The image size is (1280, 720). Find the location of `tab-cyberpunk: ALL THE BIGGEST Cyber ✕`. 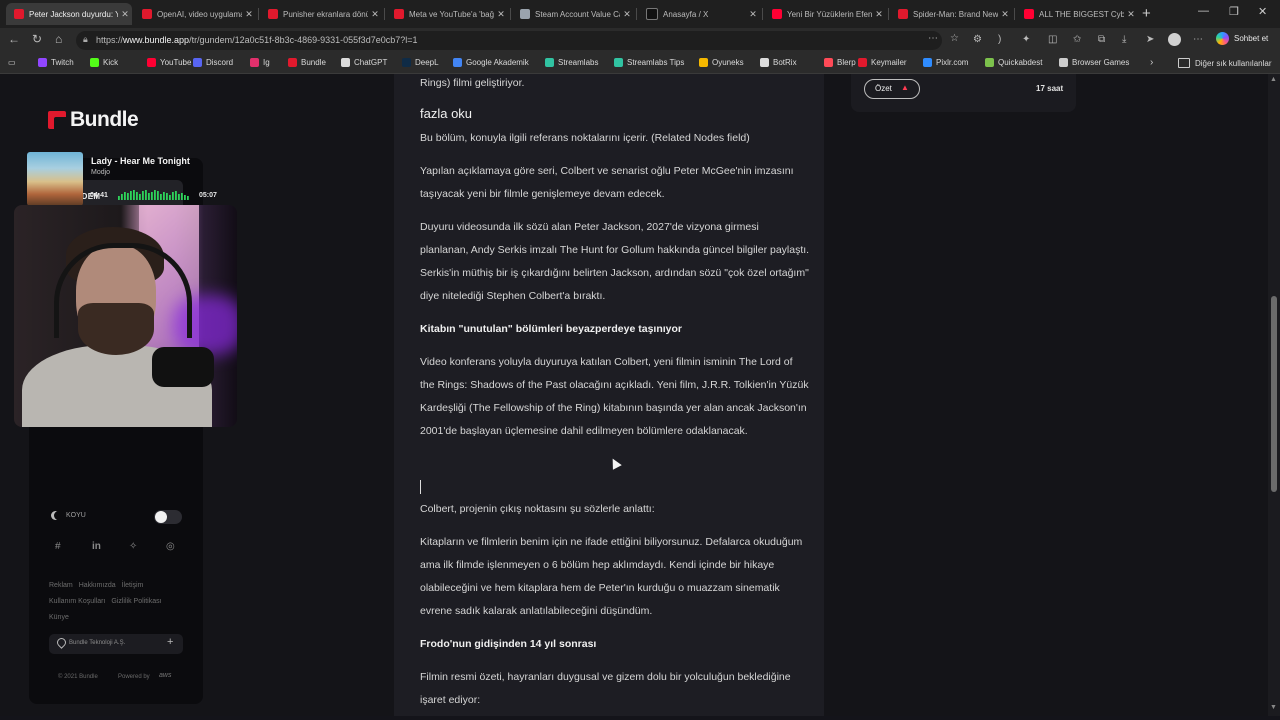

tab-cyberpunk: ALL THE BIGGEST Cyber ✕ is located at coordinates (1077, 14).